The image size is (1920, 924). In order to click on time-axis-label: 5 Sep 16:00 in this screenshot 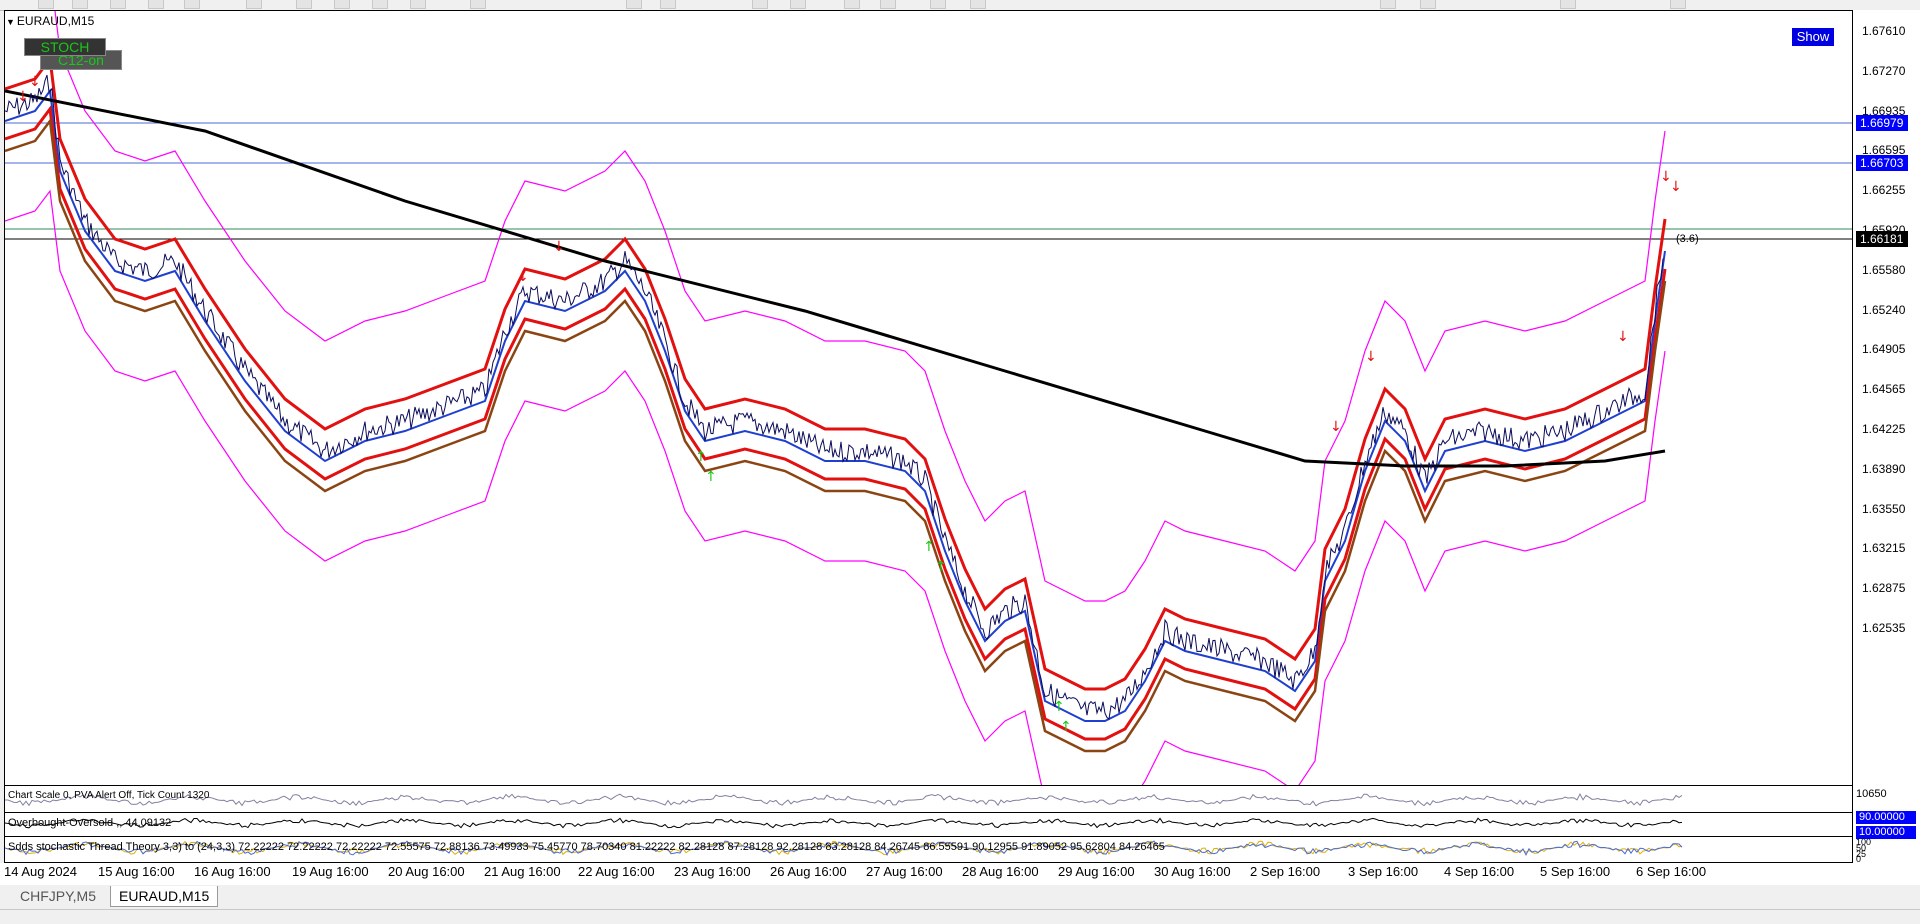, I will do `click(1575, 871)`.